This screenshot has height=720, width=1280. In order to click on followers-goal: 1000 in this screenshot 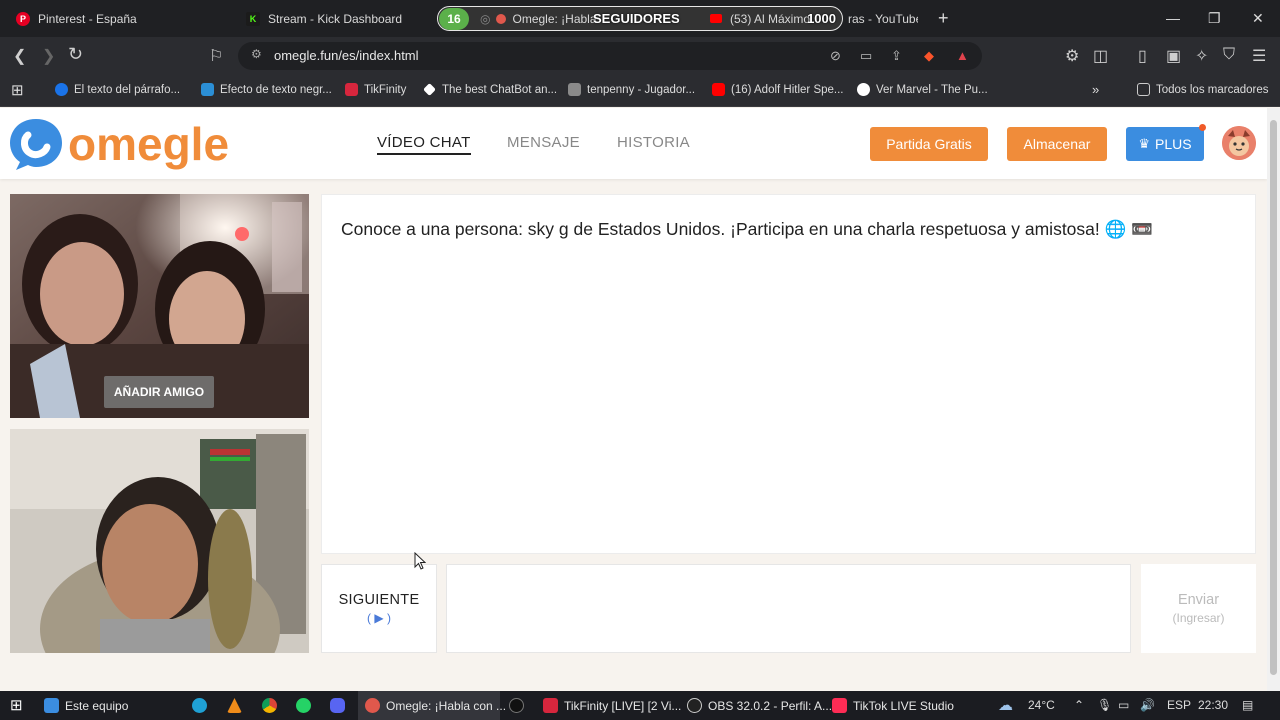, I will do `click(821, 18)`.